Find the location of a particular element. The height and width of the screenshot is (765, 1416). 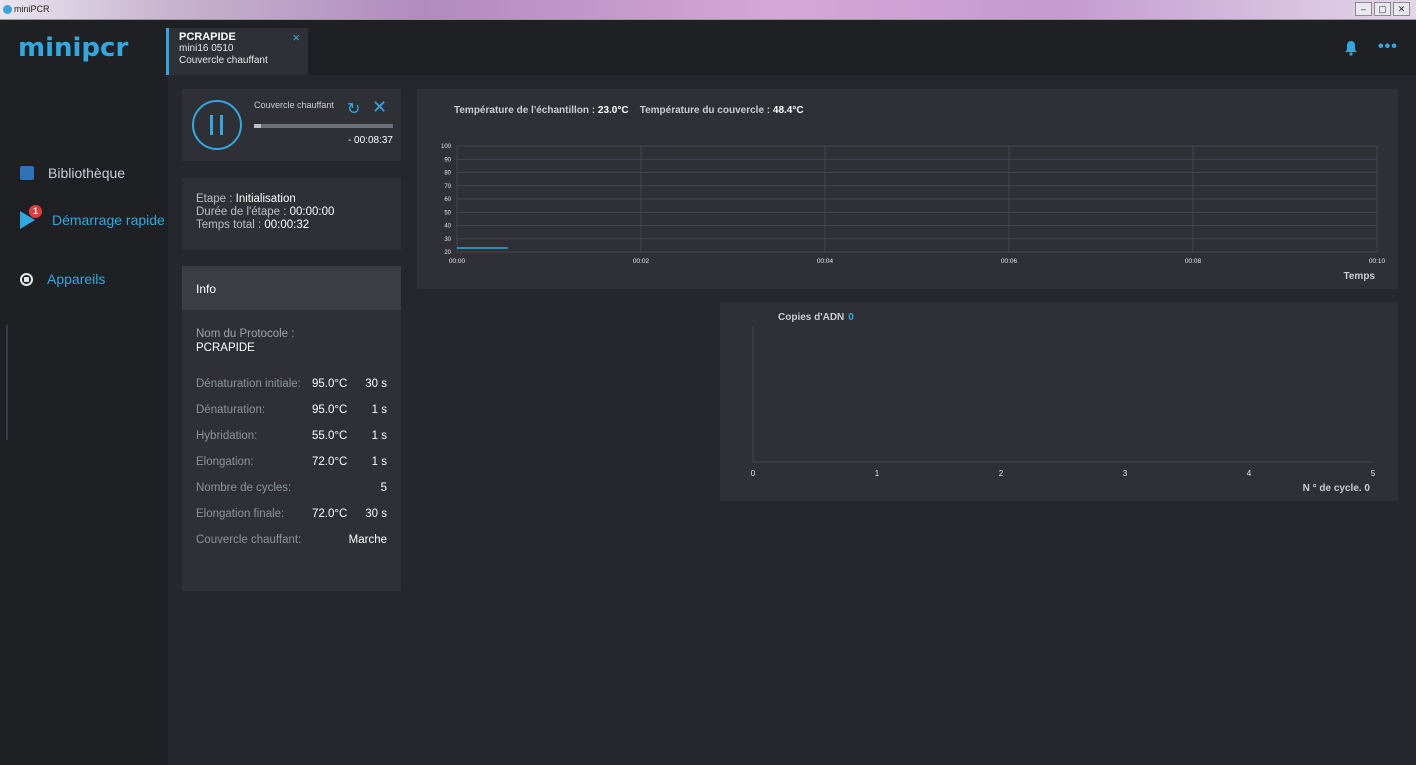

tab-status: Couvercle chauffant is located at coordinates (223, 60).